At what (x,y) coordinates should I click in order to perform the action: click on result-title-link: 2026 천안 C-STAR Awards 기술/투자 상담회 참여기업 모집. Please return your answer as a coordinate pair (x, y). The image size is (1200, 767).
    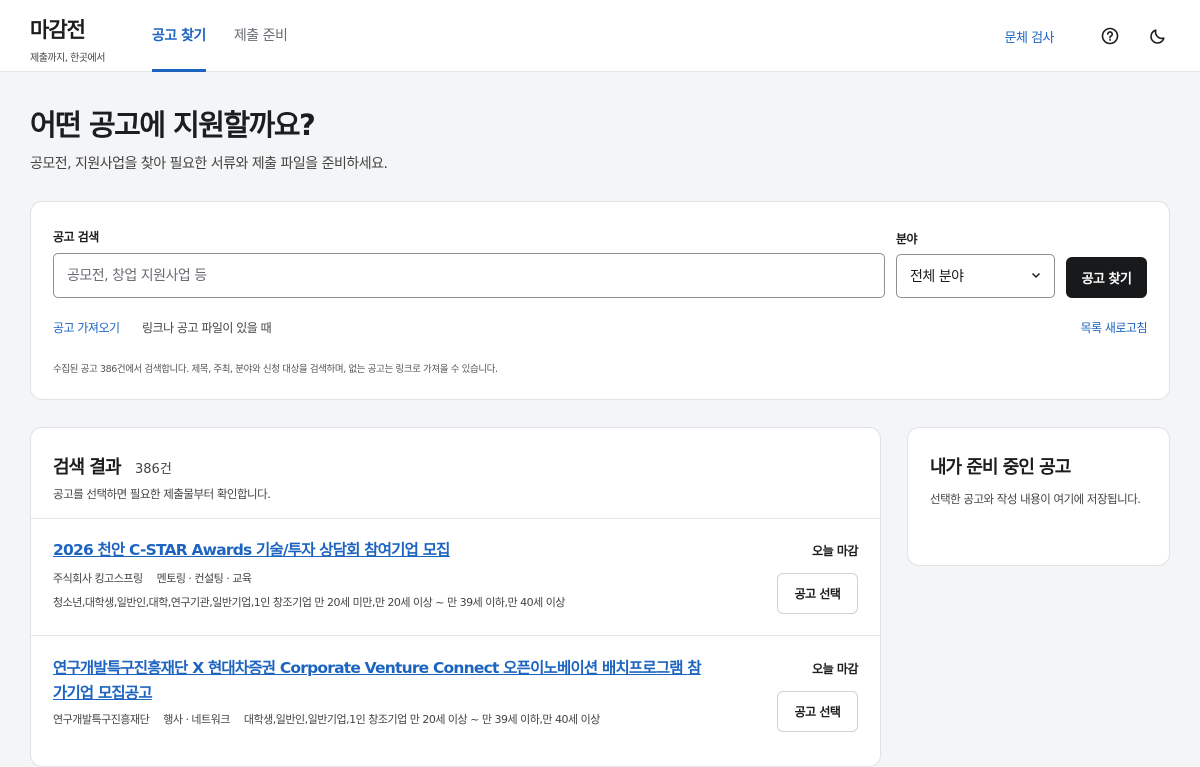
    Looking at the image, I should click on (383, 550).